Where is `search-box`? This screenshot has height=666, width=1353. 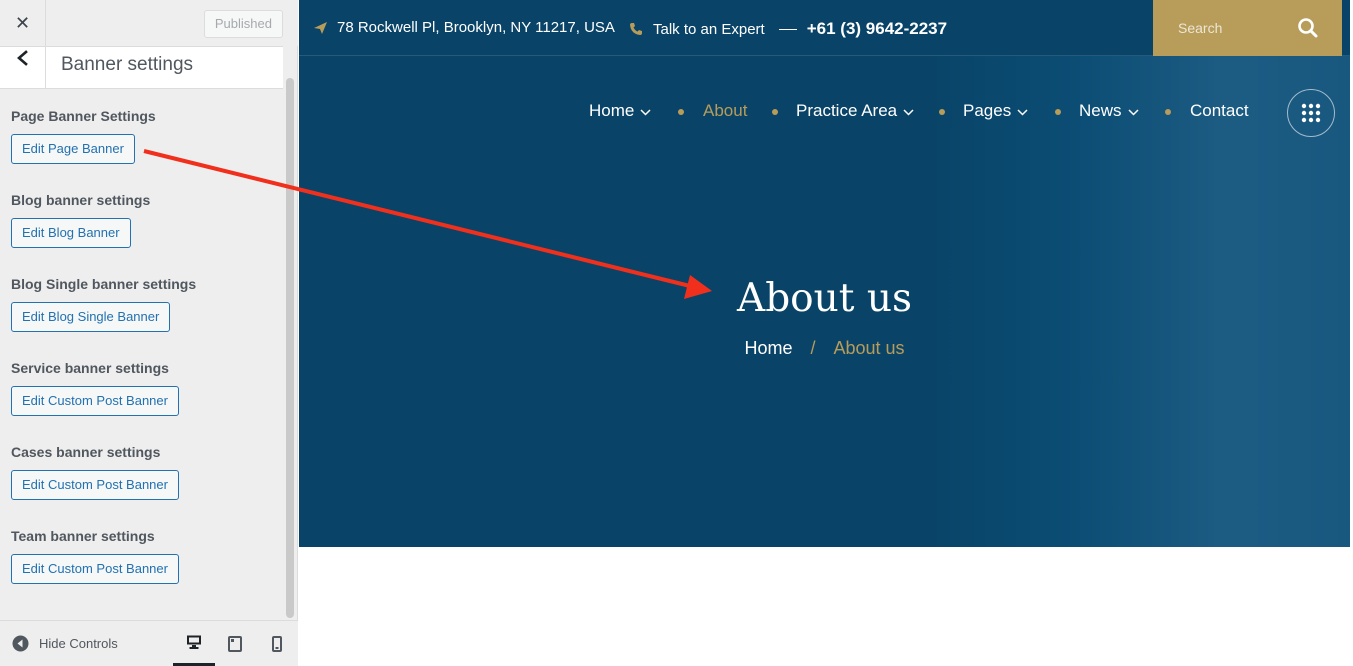
search-box is located at coordinates (1247, 28).